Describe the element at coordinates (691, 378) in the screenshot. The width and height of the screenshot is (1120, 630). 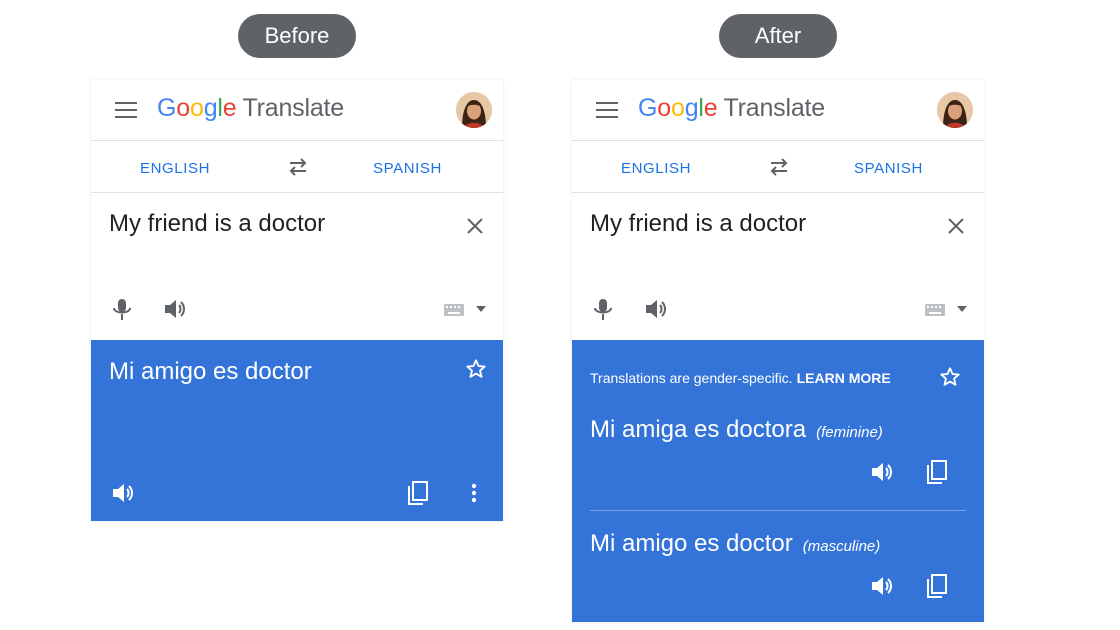
I see `gender-notice-text: Translations are gender-specific.` at that location.